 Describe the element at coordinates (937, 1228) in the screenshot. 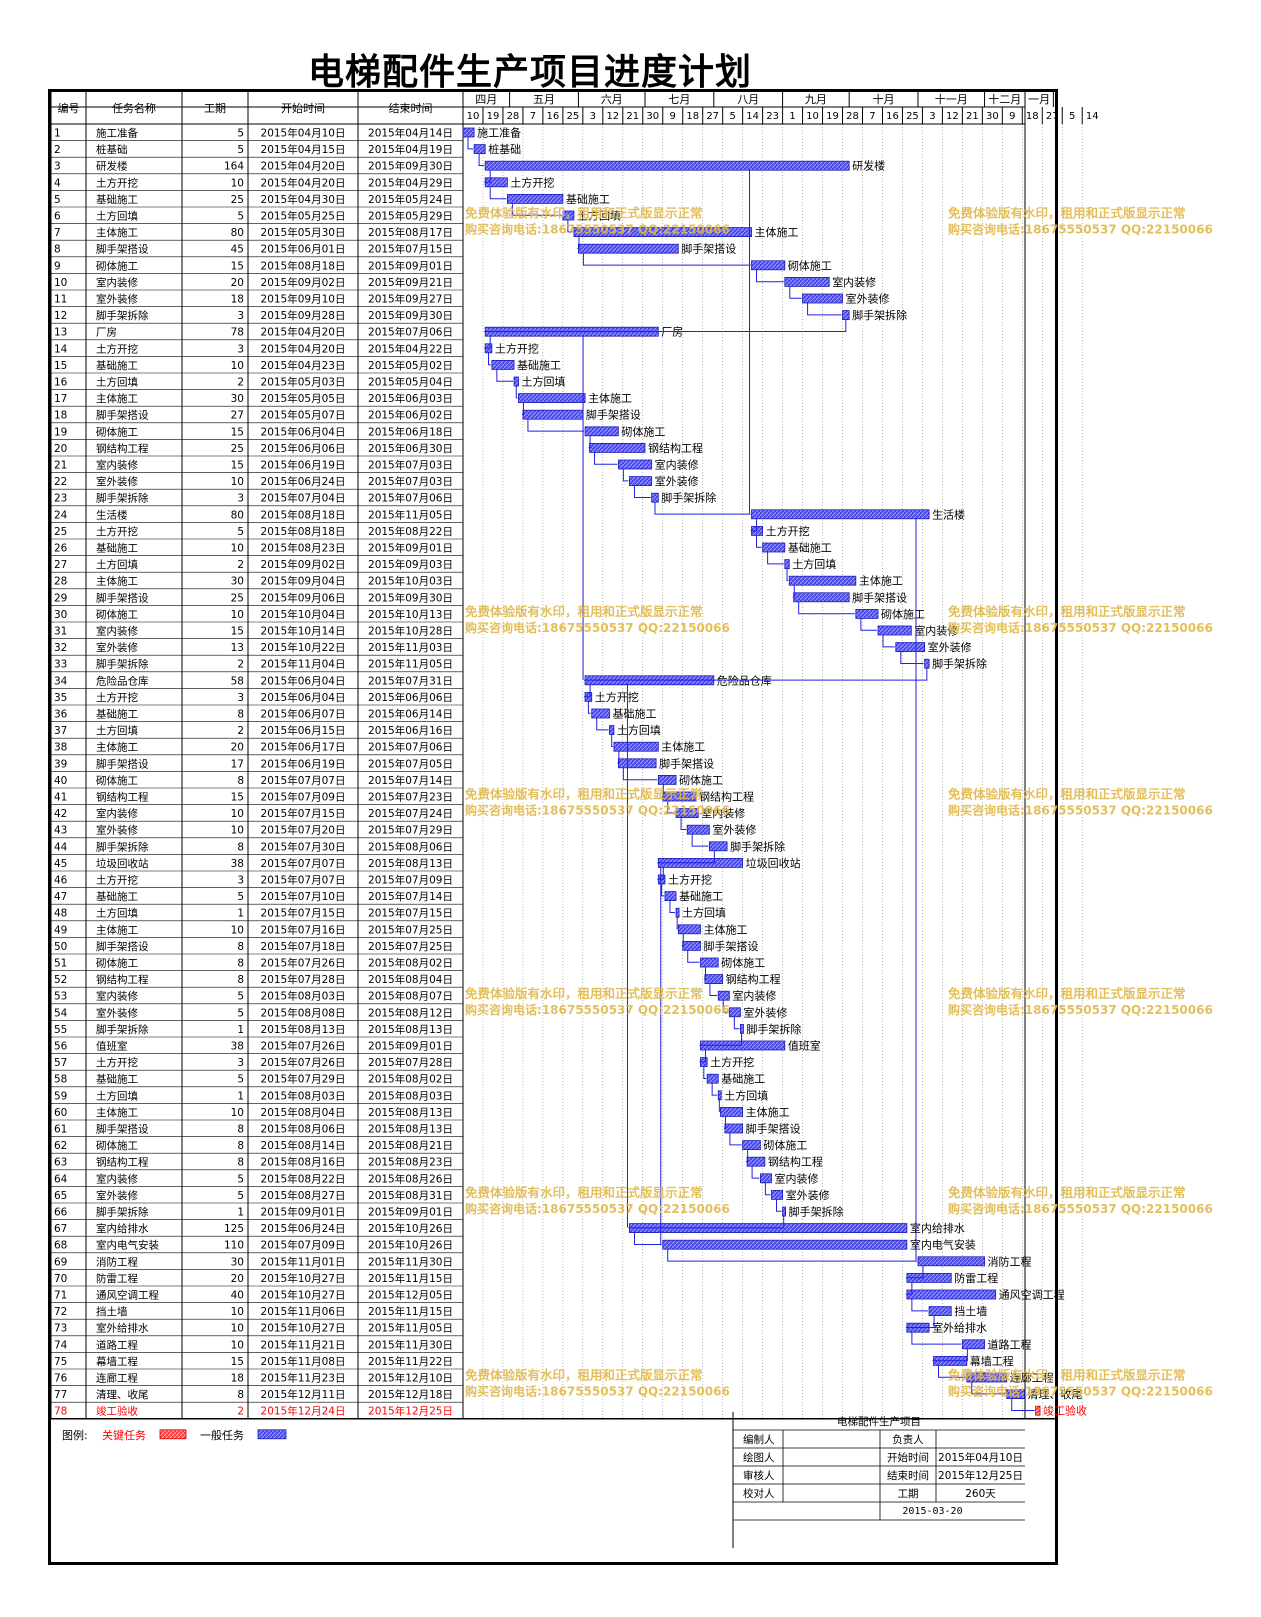

I see `bar-label: 室内给排水` at that location.